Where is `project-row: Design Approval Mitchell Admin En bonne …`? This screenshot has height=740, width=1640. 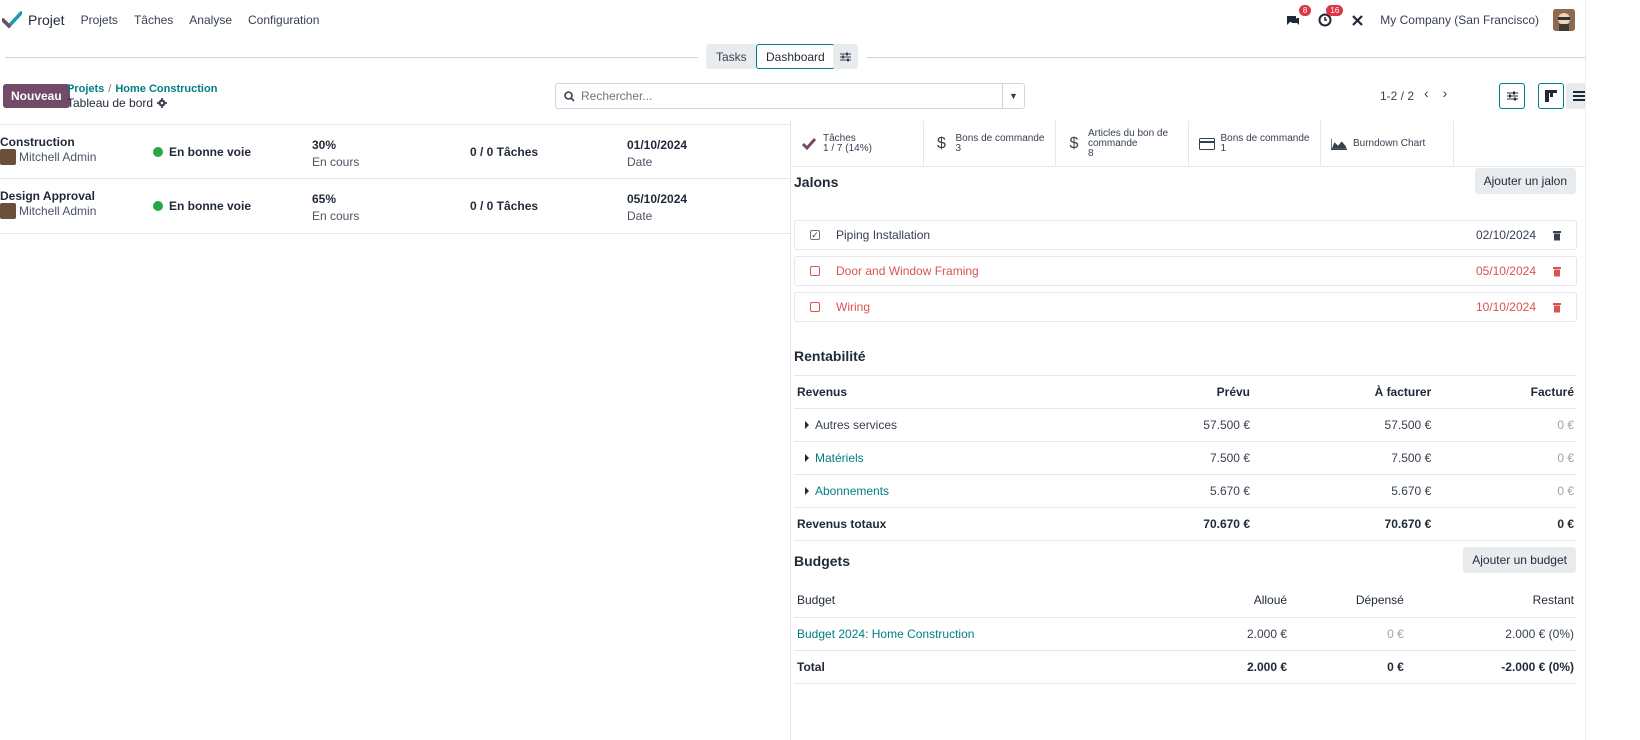 project-row: Design Approval Mitchell Admin En bonne … is located at coordinates (395, 206).